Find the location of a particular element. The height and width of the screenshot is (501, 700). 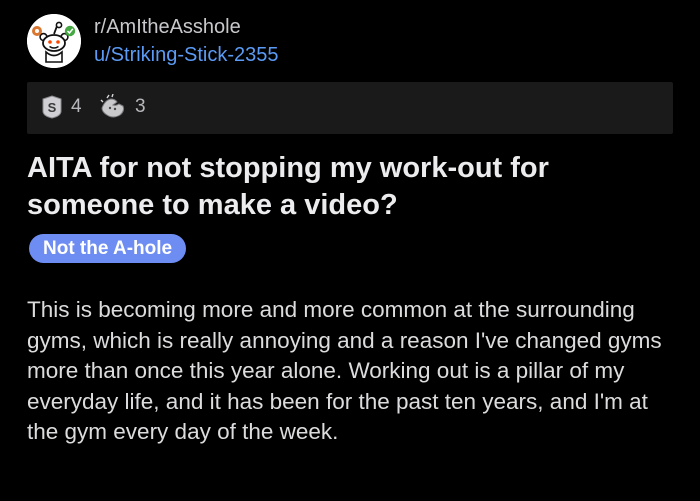

award-count: 3 is located at coordinates (140, 106).